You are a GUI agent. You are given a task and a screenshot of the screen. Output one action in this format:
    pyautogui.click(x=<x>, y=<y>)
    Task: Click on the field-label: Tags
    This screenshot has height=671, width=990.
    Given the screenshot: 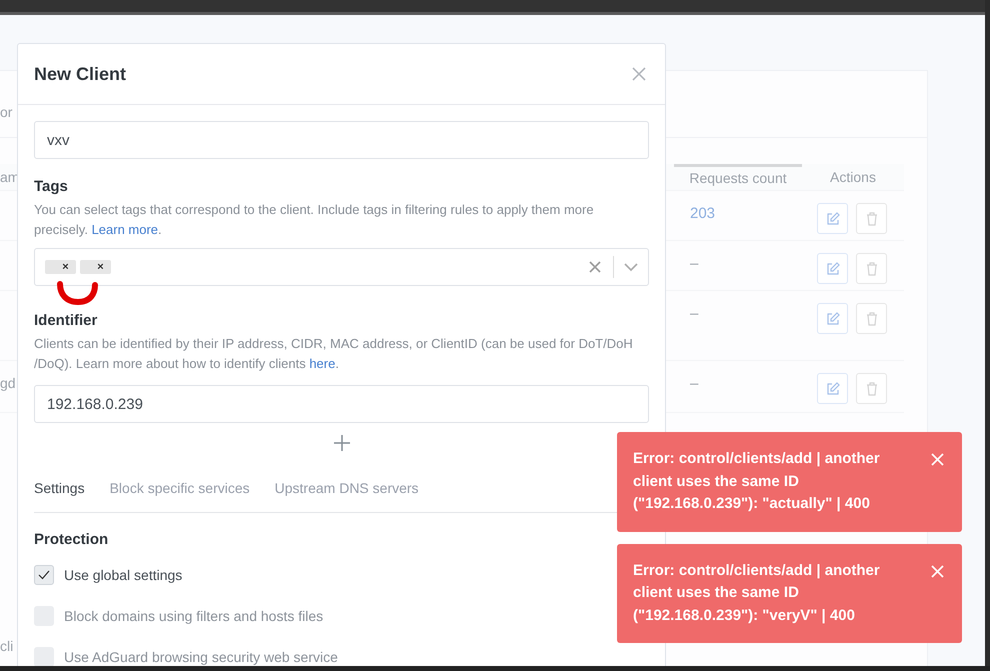 What is the action you would take?
    pyautogui.click(x=51, y=186)
    